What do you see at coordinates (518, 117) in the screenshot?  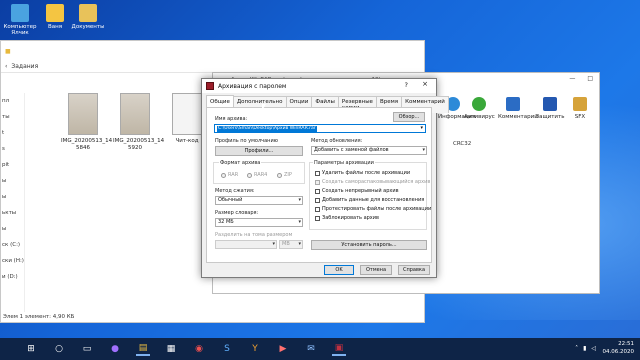 I see `tool-label: Комментарий` at bounding box center [518, 117].